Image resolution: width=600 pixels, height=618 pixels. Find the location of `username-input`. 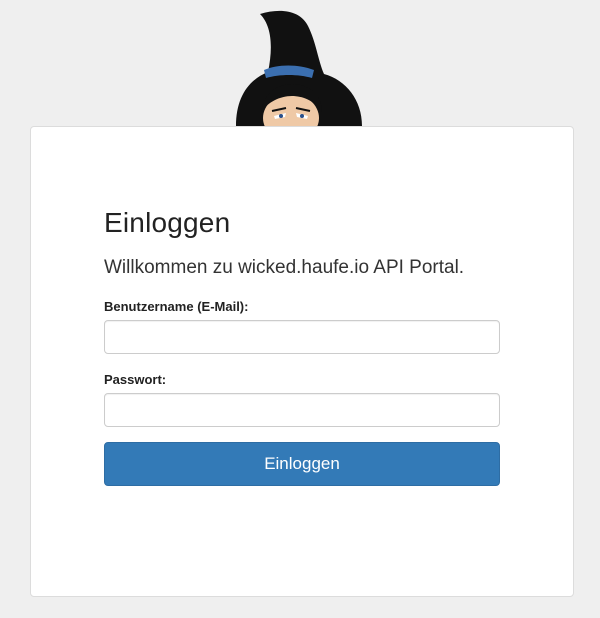

username-input is located at coordinates (302, 337).